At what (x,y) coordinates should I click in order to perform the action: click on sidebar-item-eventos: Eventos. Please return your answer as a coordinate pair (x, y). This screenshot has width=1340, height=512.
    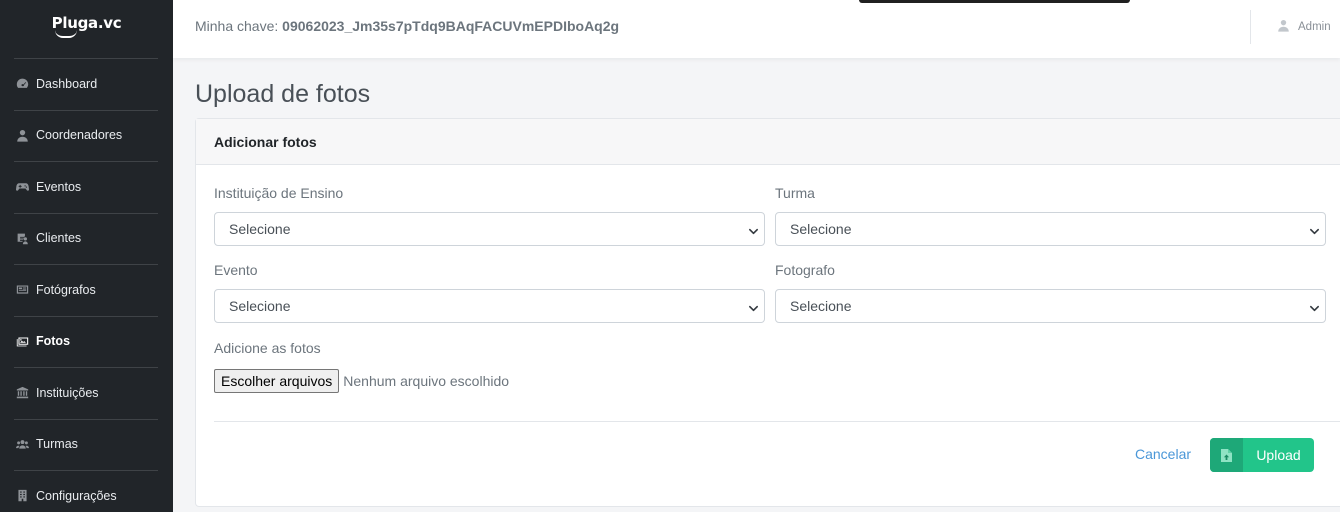
    Looking at the image, I should click on (86, 187).